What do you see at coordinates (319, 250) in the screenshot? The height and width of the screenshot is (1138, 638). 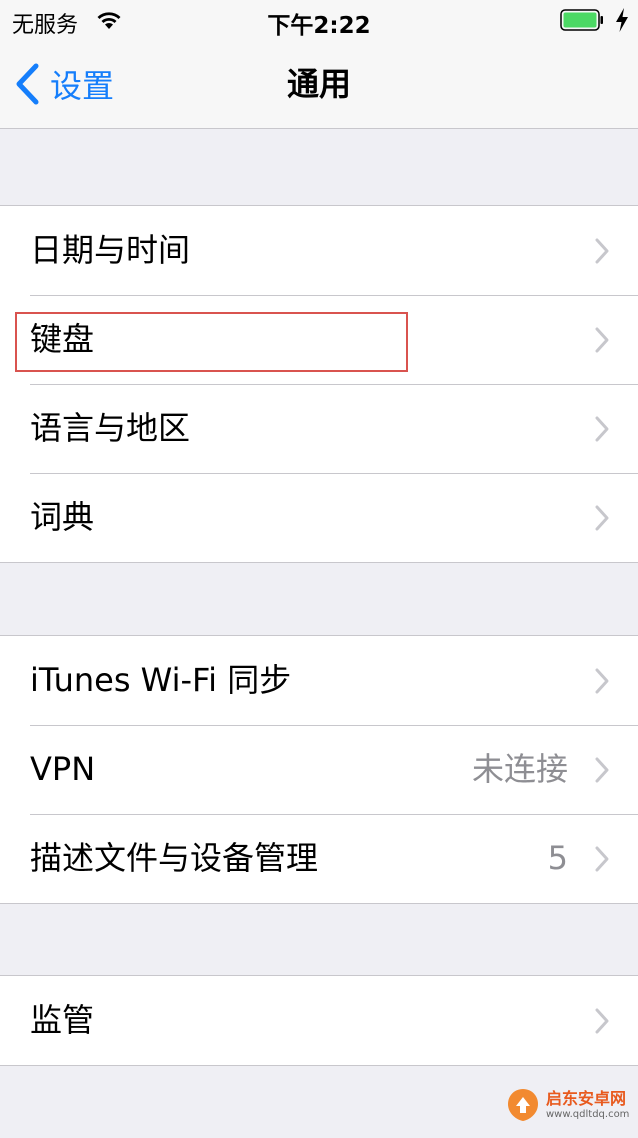 I see `row-date-time: 日期与时间` at bounding box center [319, 250].